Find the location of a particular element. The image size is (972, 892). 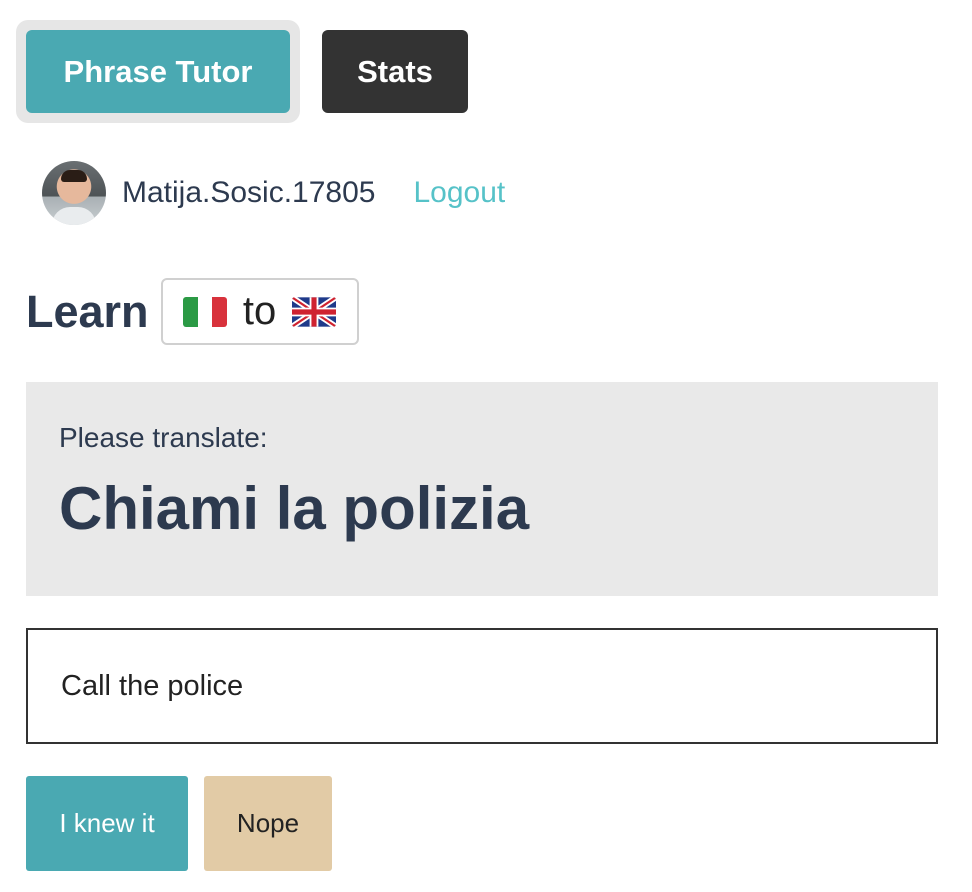

logout-link: Logout is located at coordinates (459, 193).